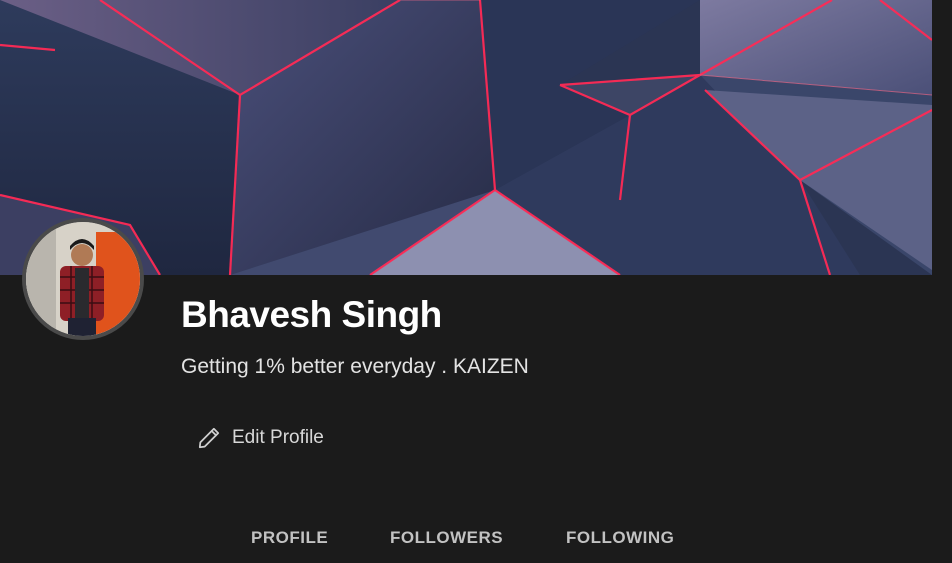  I want to click on tab-followers: FOLLOWERS, so click(446, 538).